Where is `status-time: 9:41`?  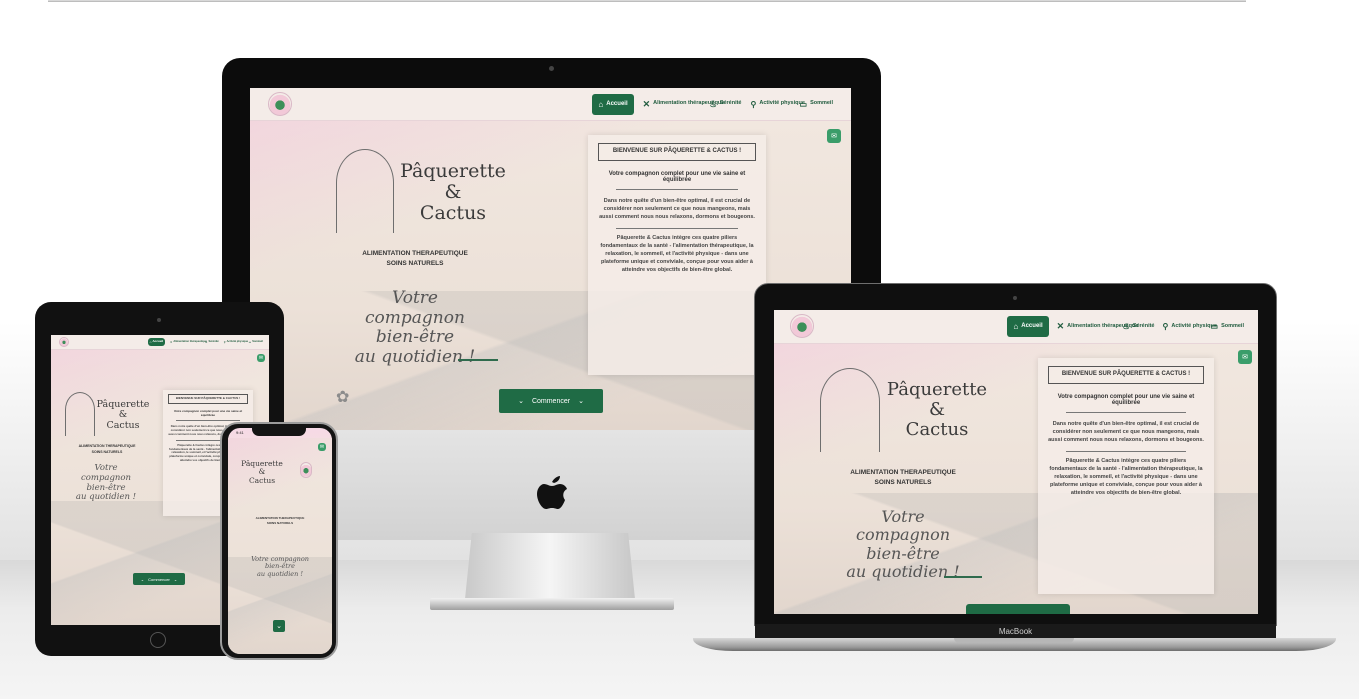
status-time: 9:41 is located at coordinates (240, 432).